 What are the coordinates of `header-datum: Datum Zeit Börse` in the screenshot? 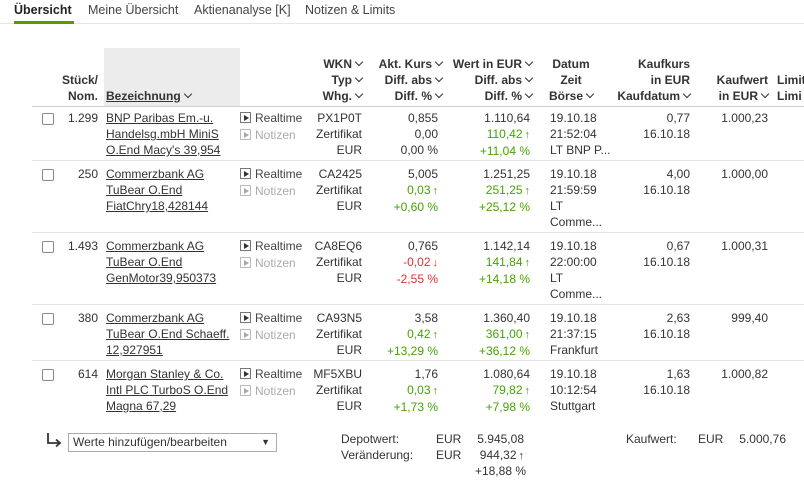 It's located at (571, 80).